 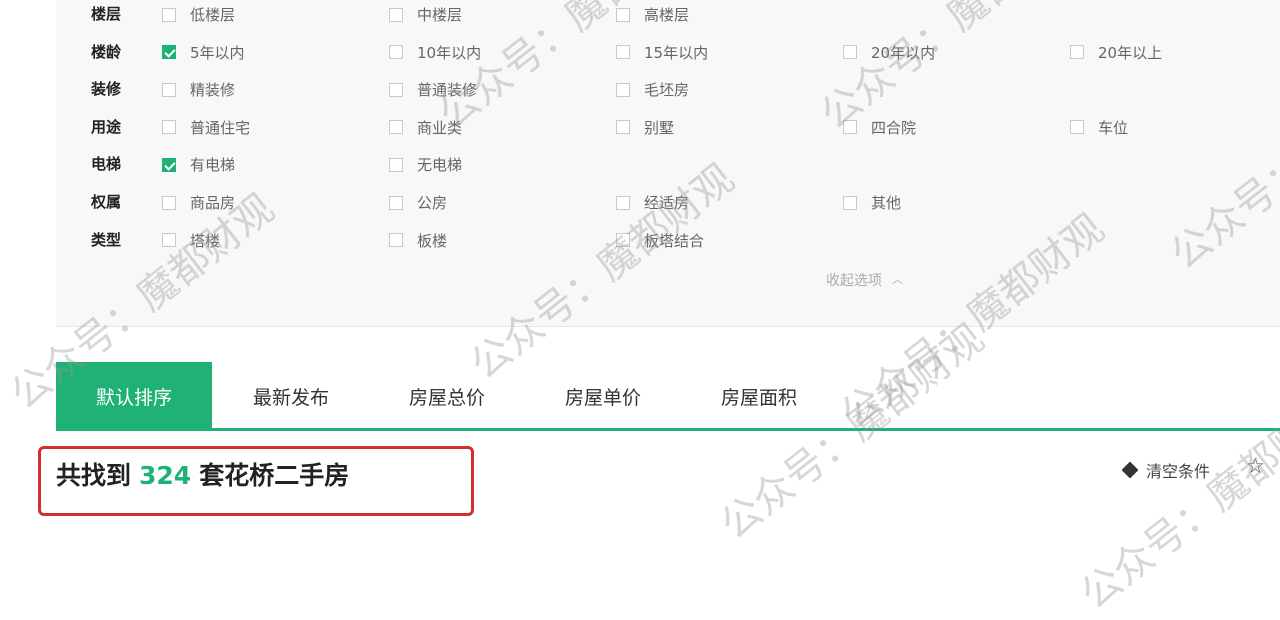 I want to click on filter-option-label: 10年以内, so click(x=449, y=52).